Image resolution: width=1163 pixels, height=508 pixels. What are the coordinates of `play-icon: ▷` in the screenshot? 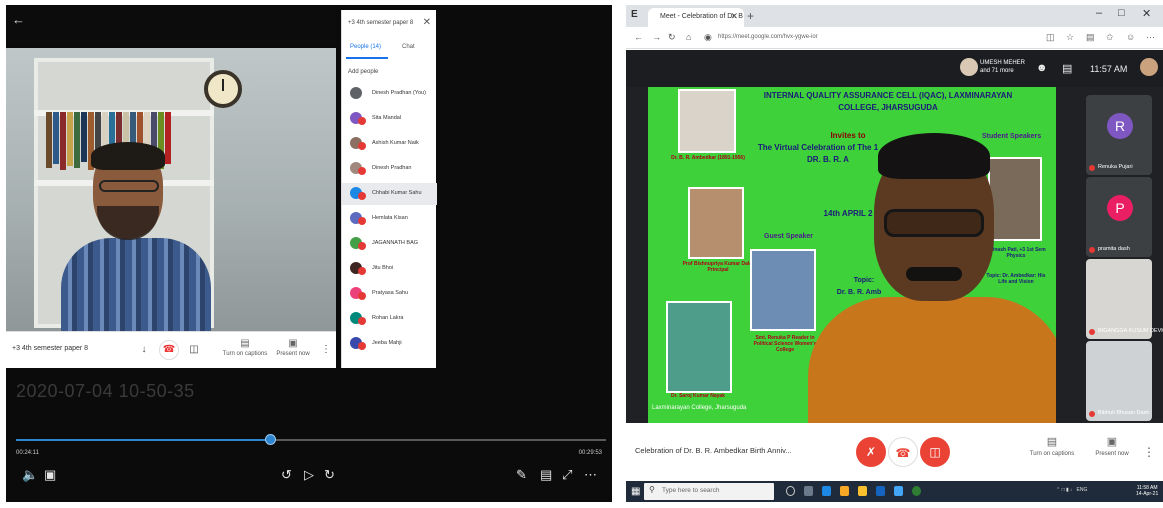 It's located at (309, 475).